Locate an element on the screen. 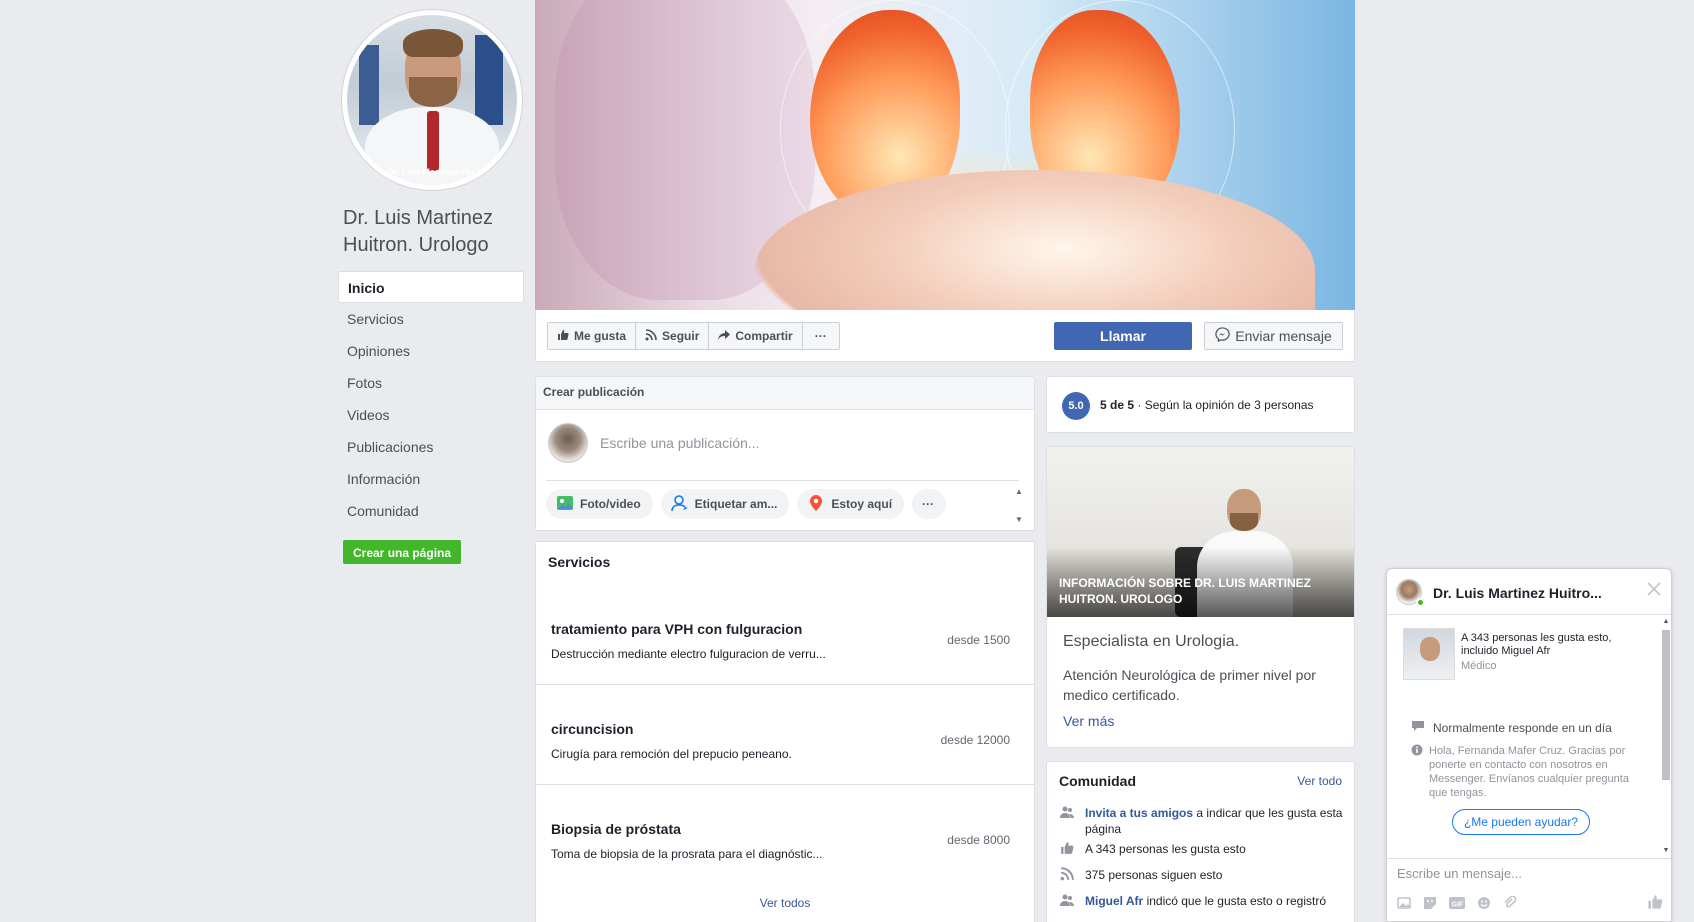 The width and height of the screenshot is (1694, 922). check-in-label: Estoy aquí is located at coordinates (862, 504).